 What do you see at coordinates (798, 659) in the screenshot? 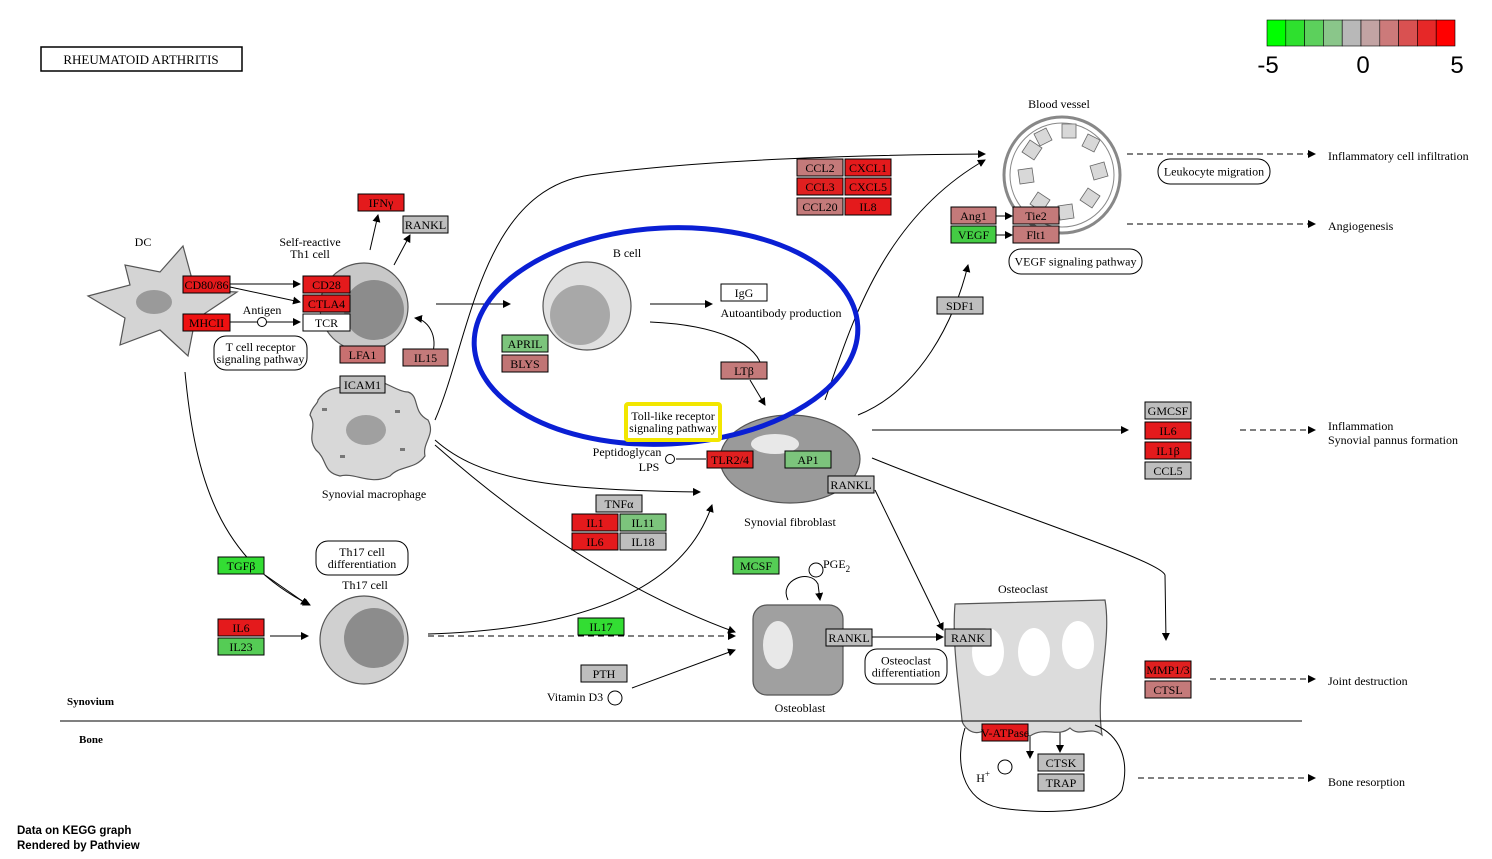
I see `osteoblast-cell: Osteoblast` at bounding box center [798, 659].